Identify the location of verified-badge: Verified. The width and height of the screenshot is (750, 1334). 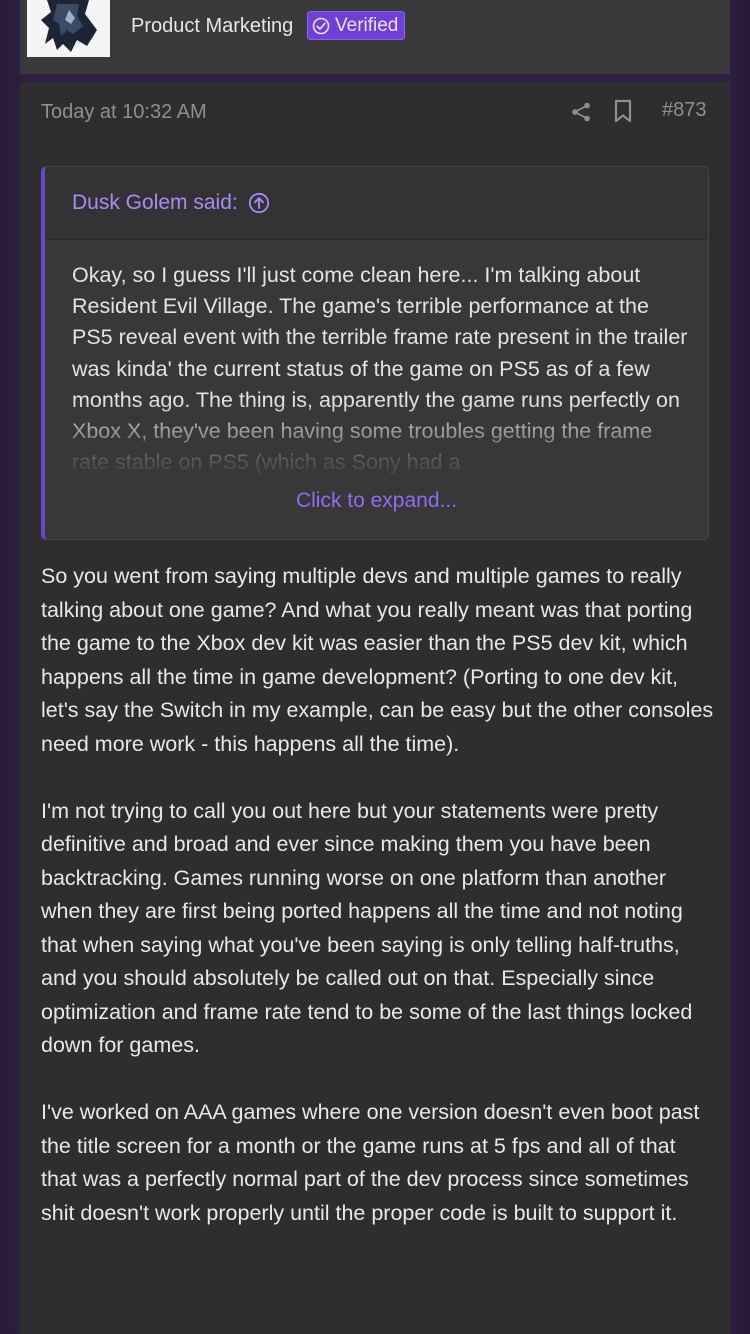
(356, 25).